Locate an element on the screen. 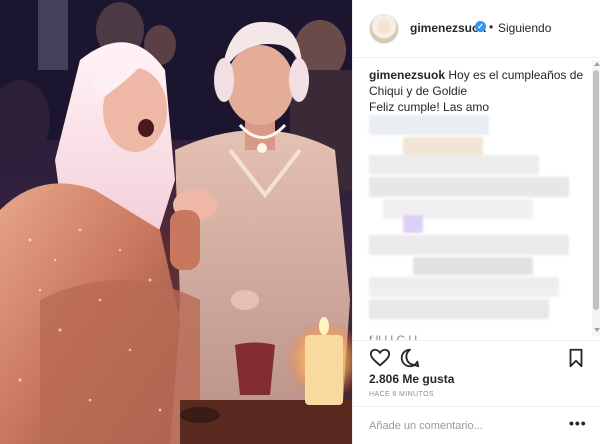 The image size is (600, 444). verified-badge-icon: ✓ is located at coordinates (480, 26).